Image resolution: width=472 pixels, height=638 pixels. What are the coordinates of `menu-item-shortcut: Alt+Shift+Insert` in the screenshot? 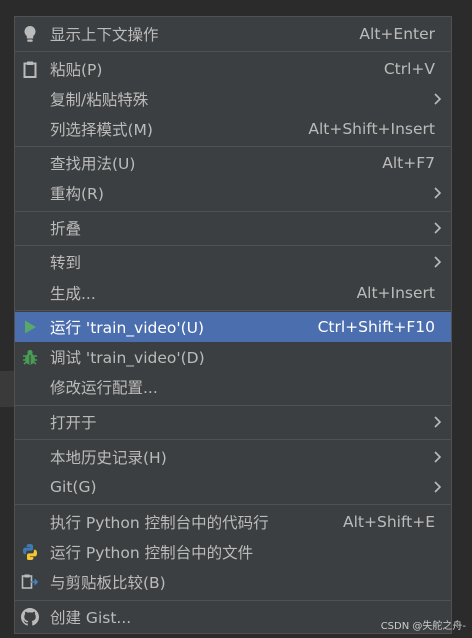 It's located at (371, 129).